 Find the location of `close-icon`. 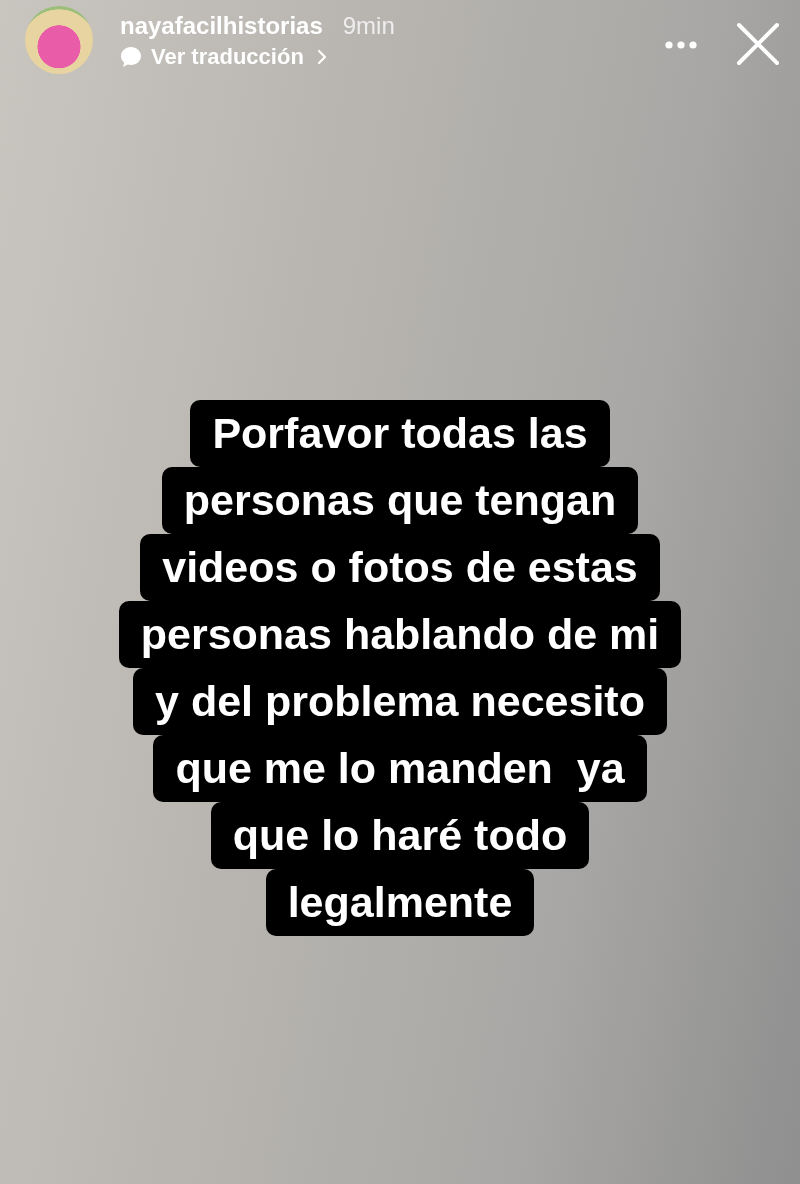

close-icon is located at coordinates (758, 44).